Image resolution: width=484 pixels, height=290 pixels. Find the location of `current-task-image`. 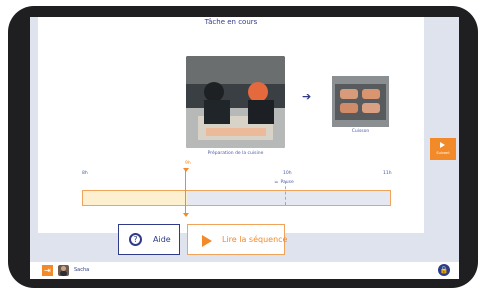

current-task-image is located at coordinates (235, 102).